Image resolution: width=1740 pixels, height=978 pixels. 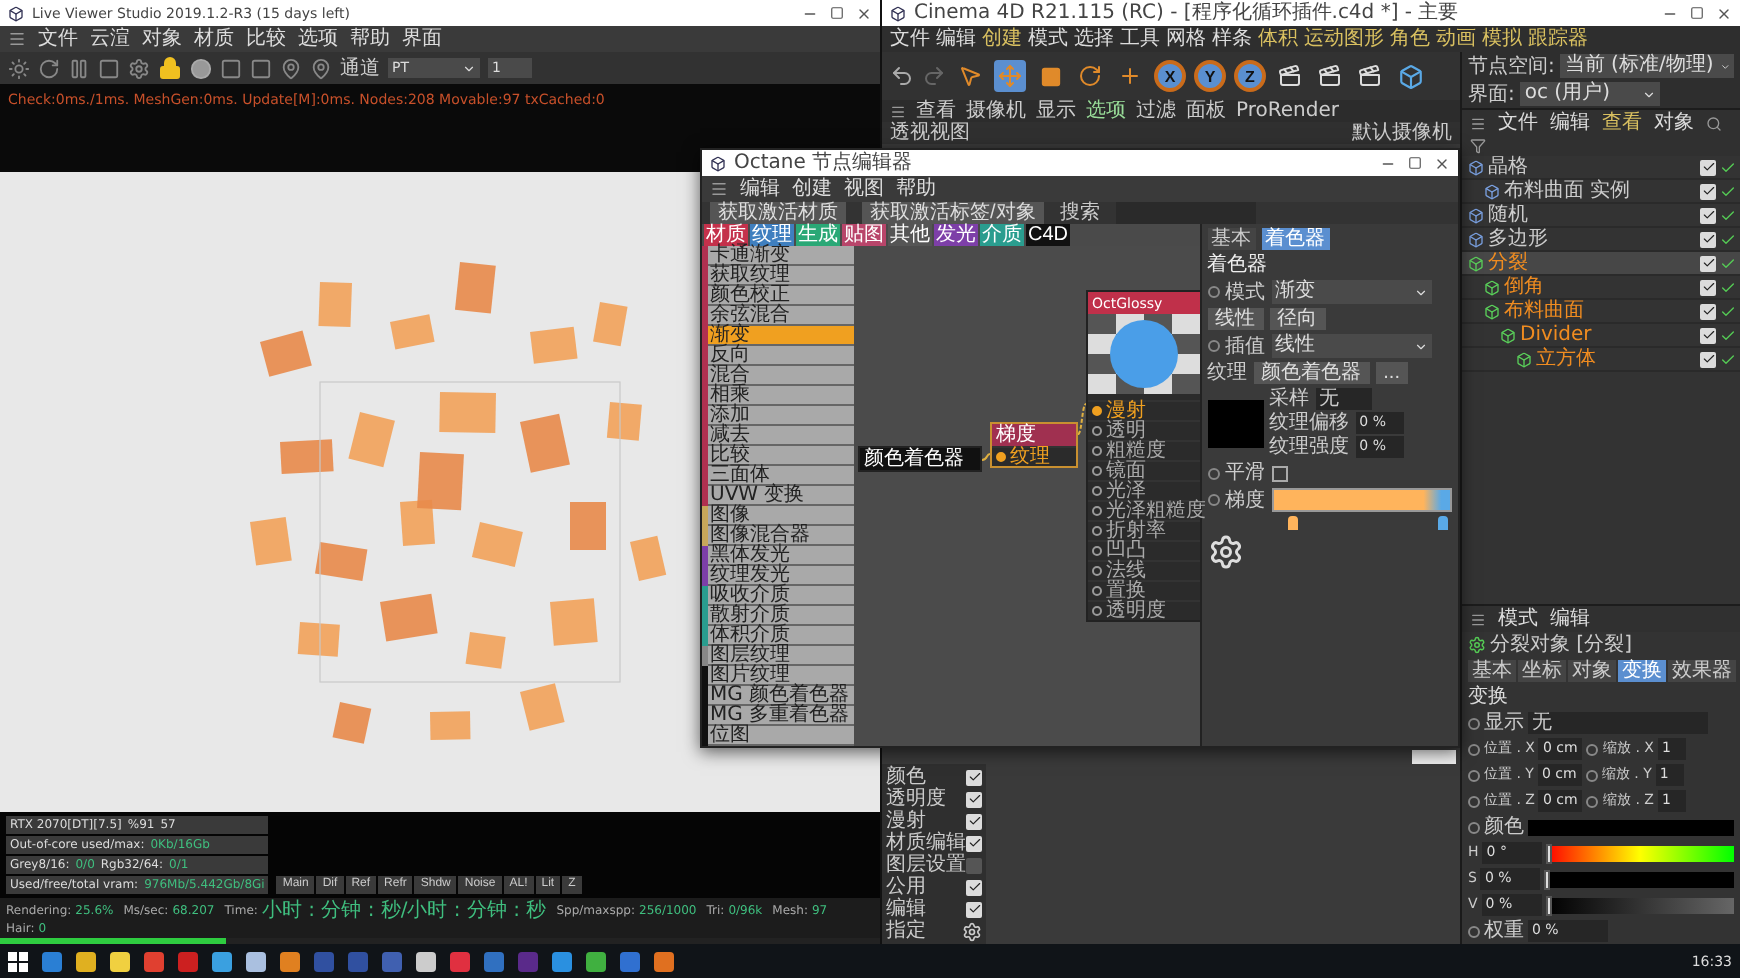 I want to click on viewport-menu-item: 摄像机, so click(x=996, y=111).